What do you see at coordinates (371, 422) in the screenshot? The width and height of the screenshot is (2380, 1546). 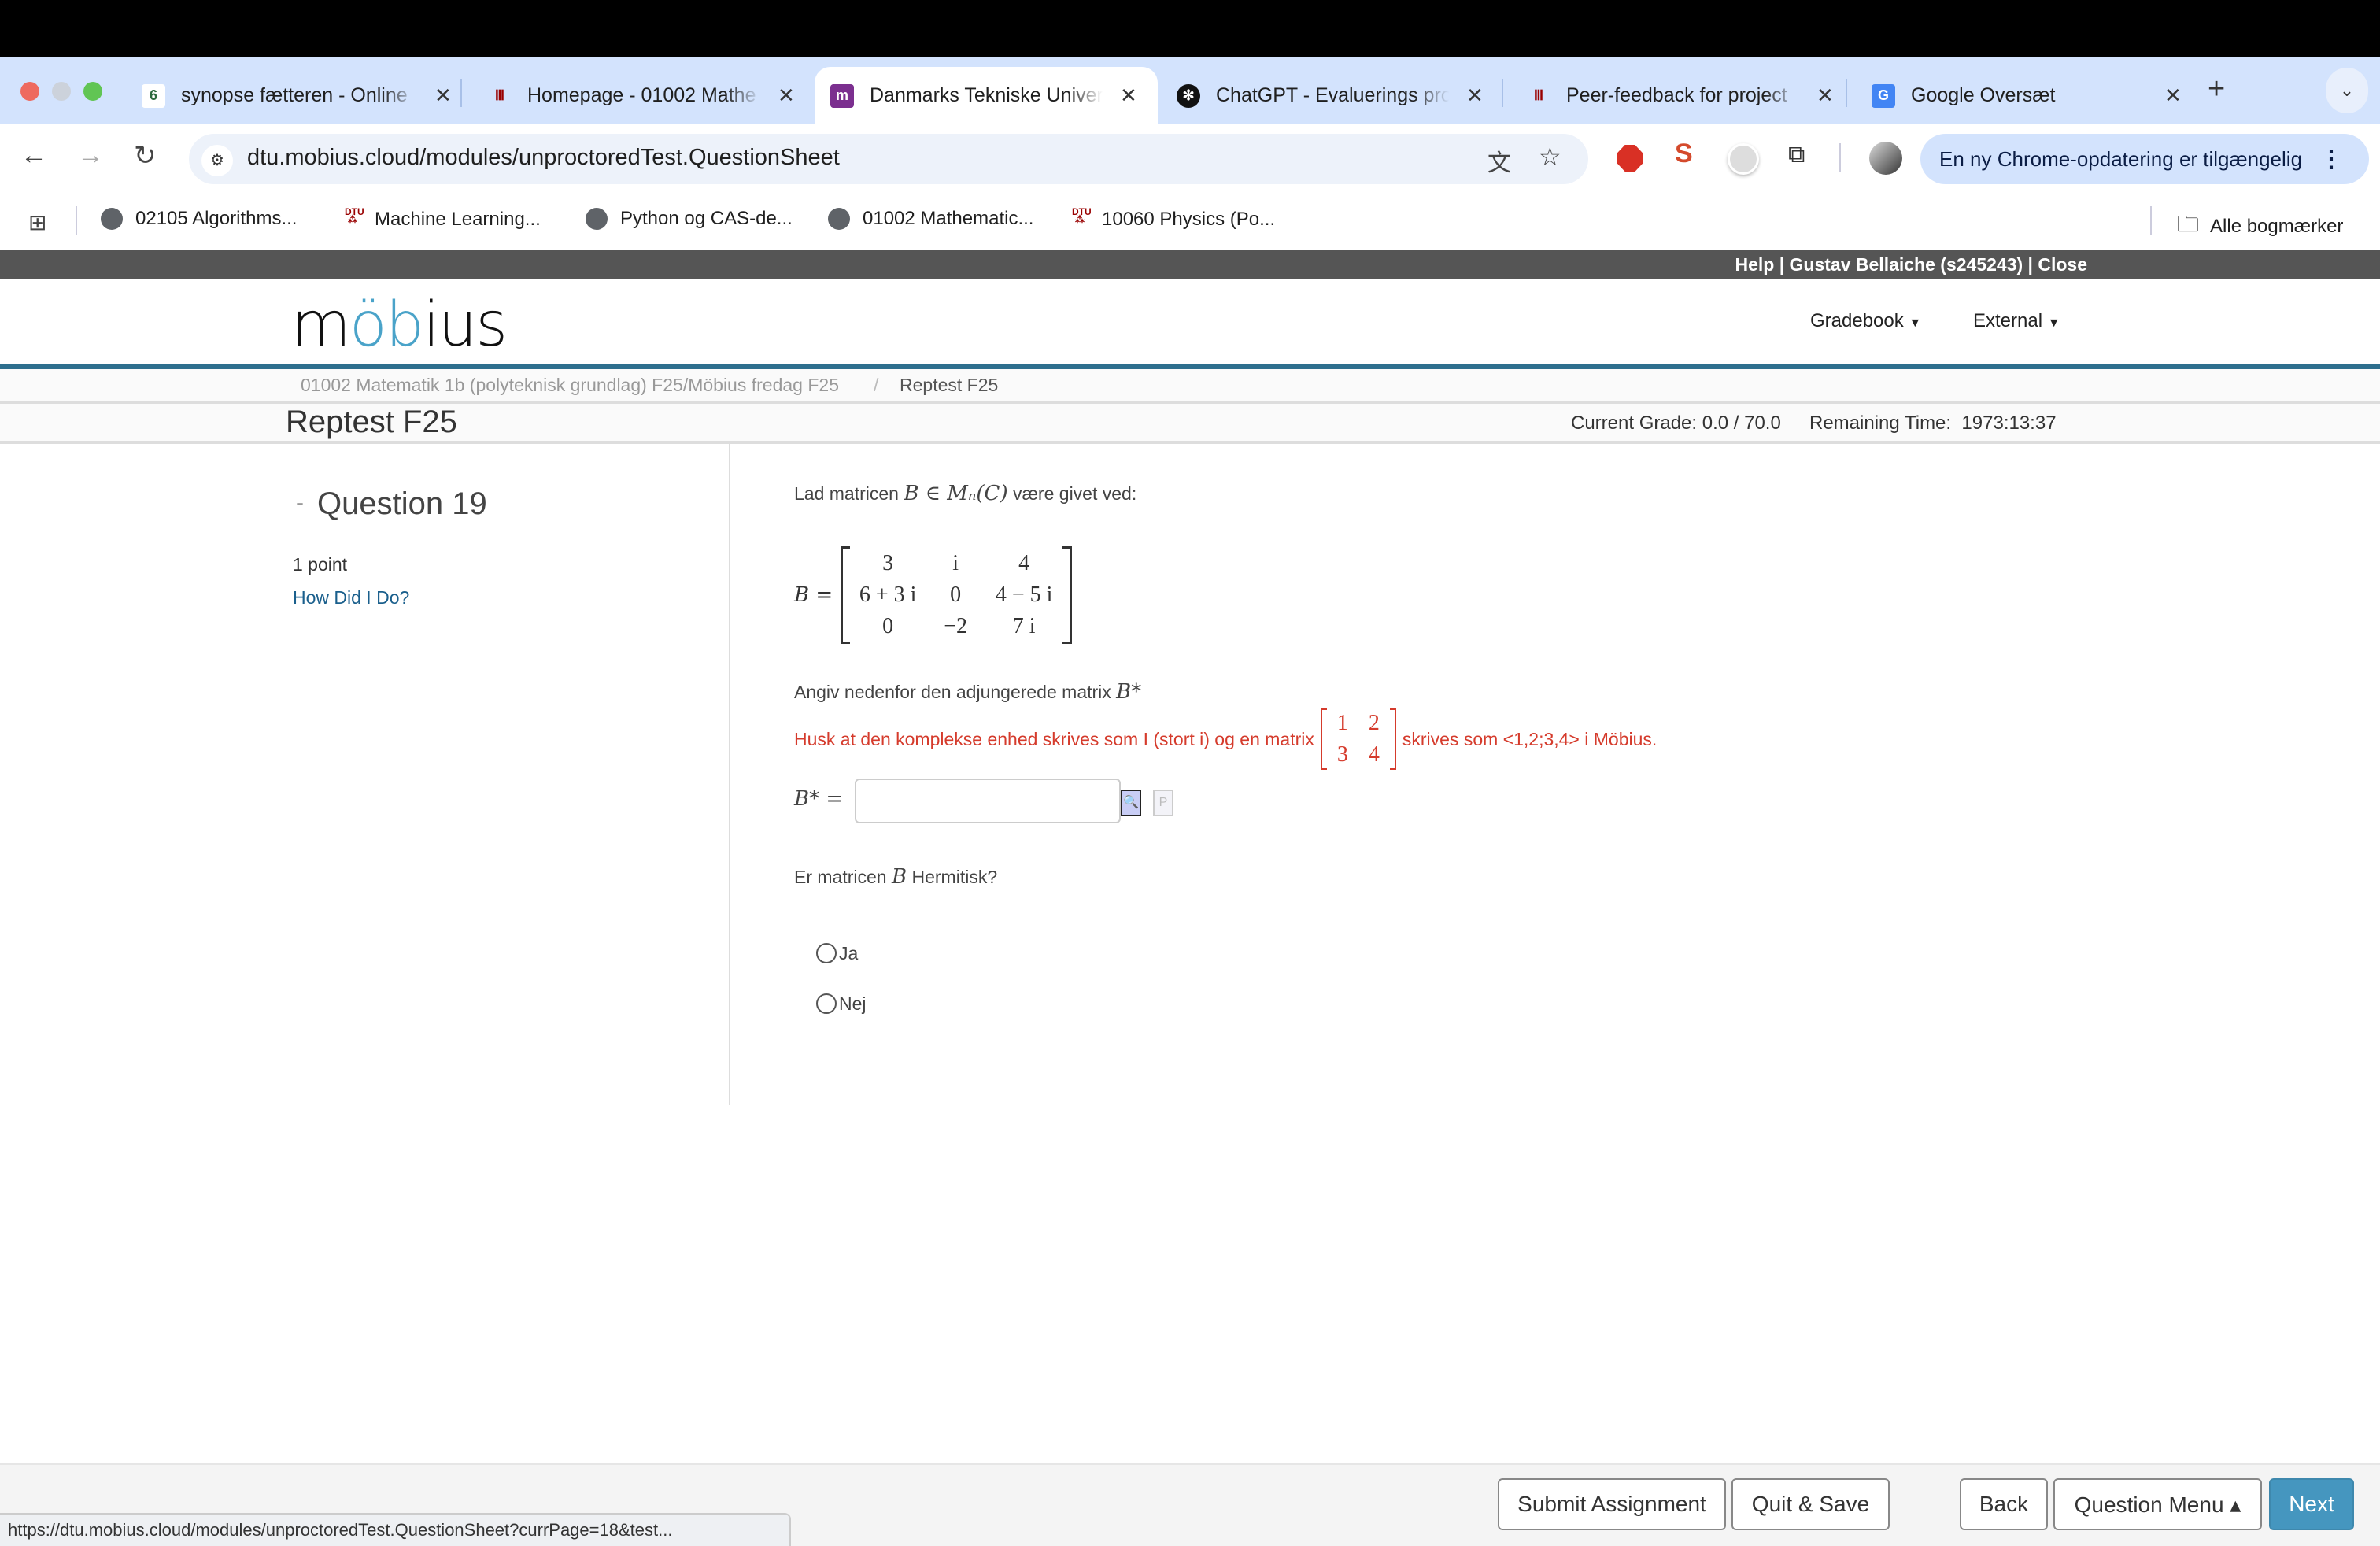 I see `page-title: Reptest F25` at bounding box center [371, 422].